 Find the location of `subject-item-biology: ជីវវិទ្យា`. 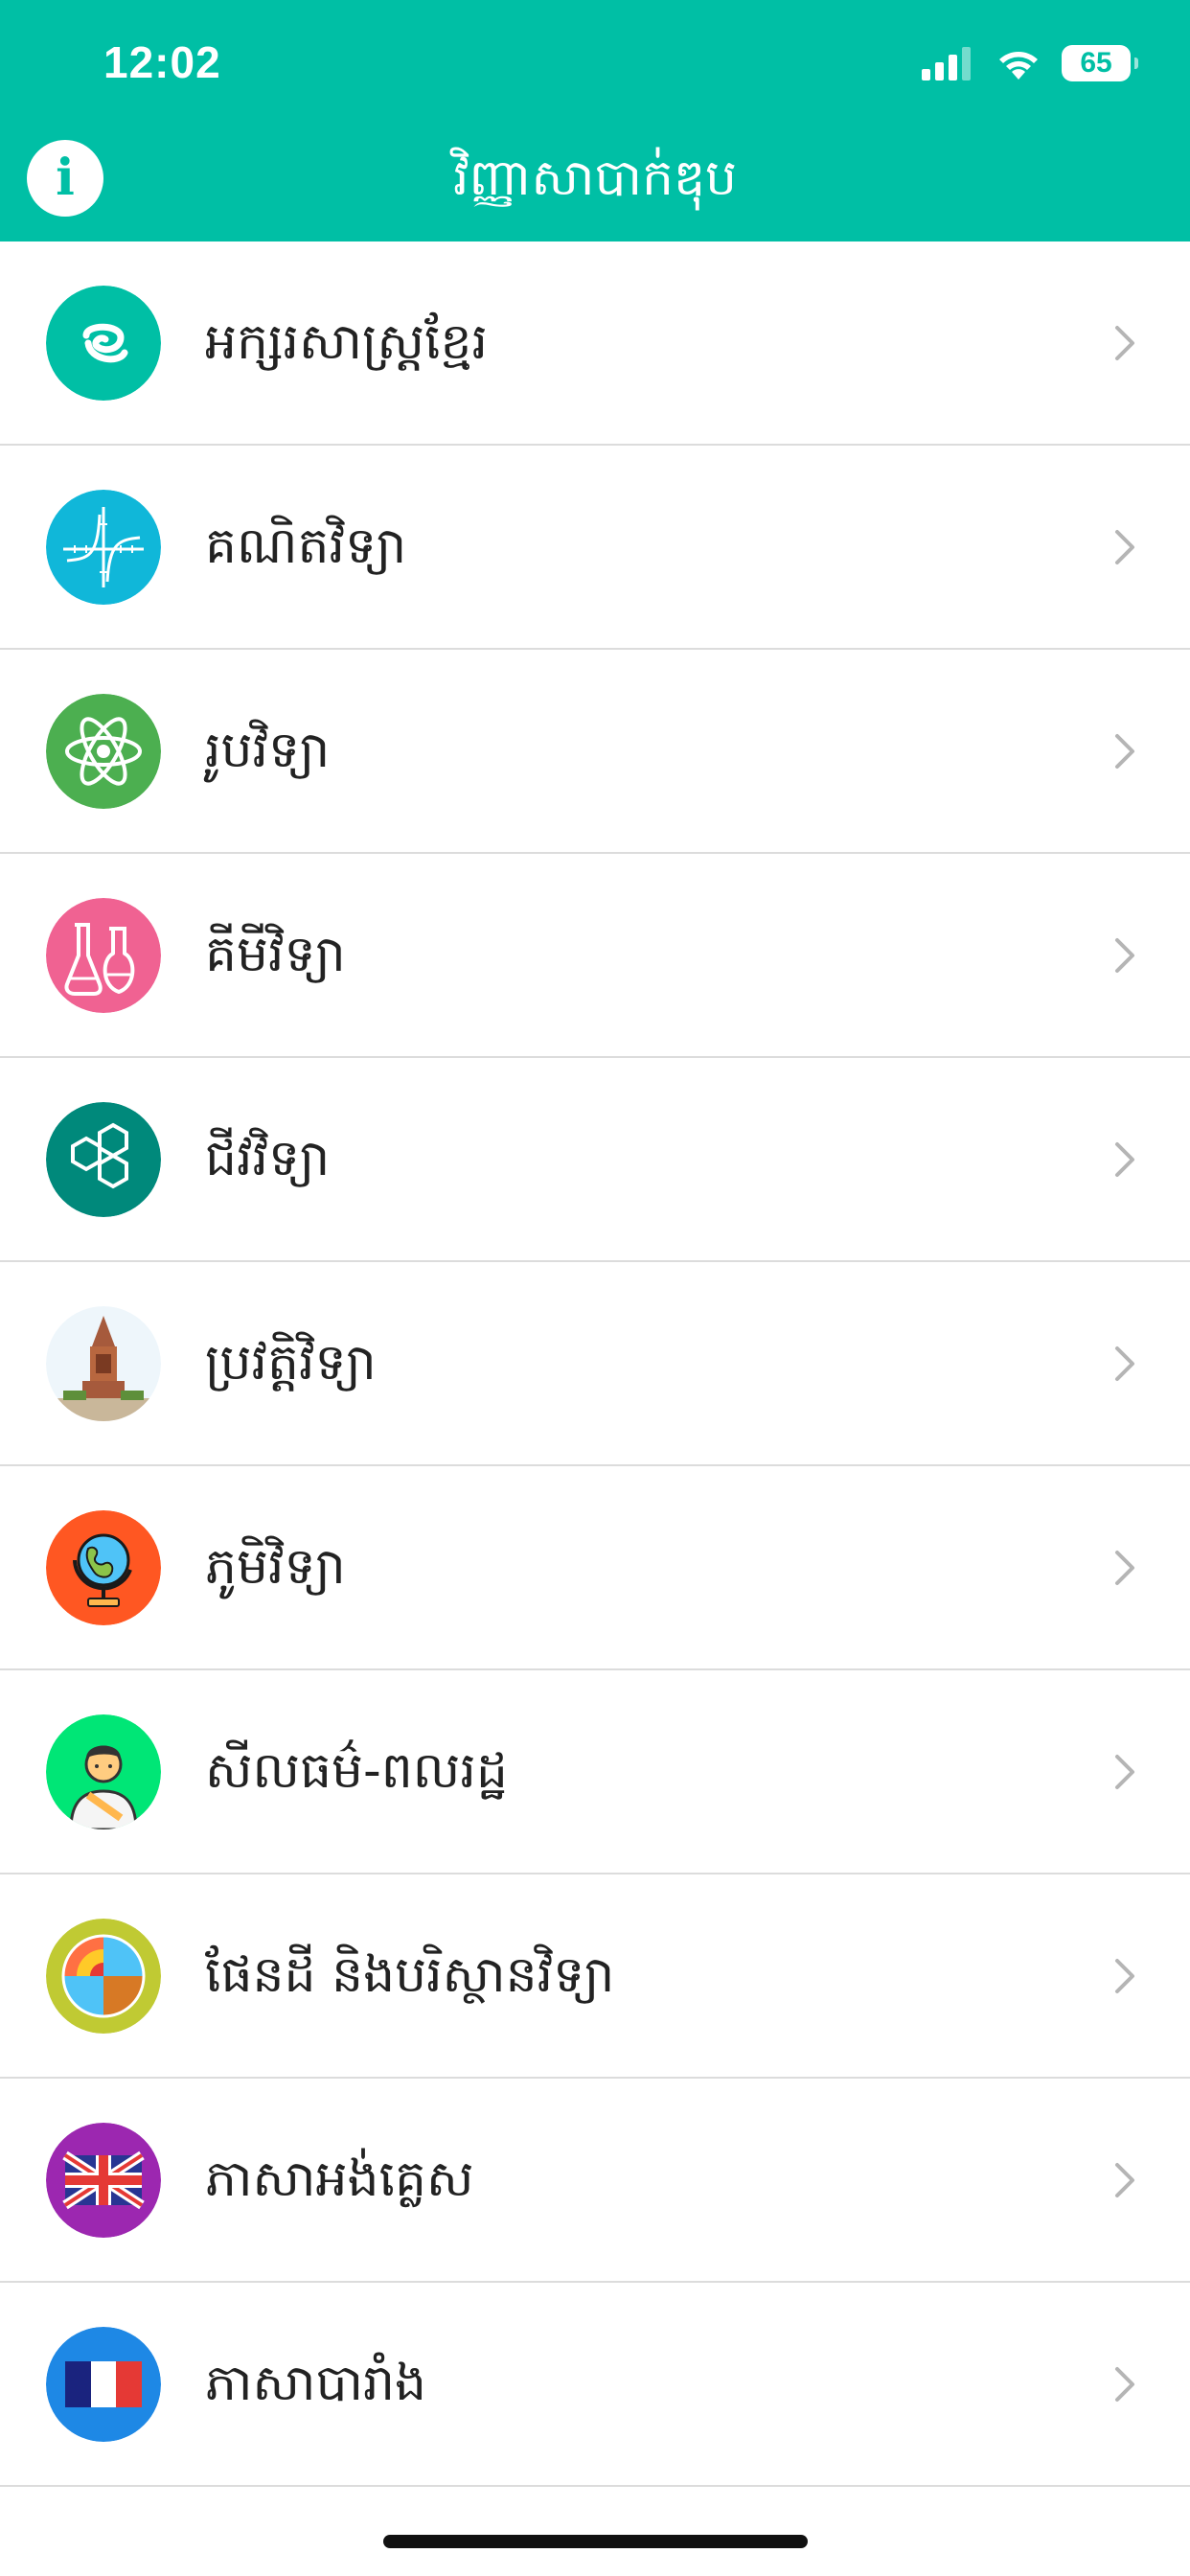

subject-item-biology: ជីវវិទ្យា is located at coordinates (595, 1160).